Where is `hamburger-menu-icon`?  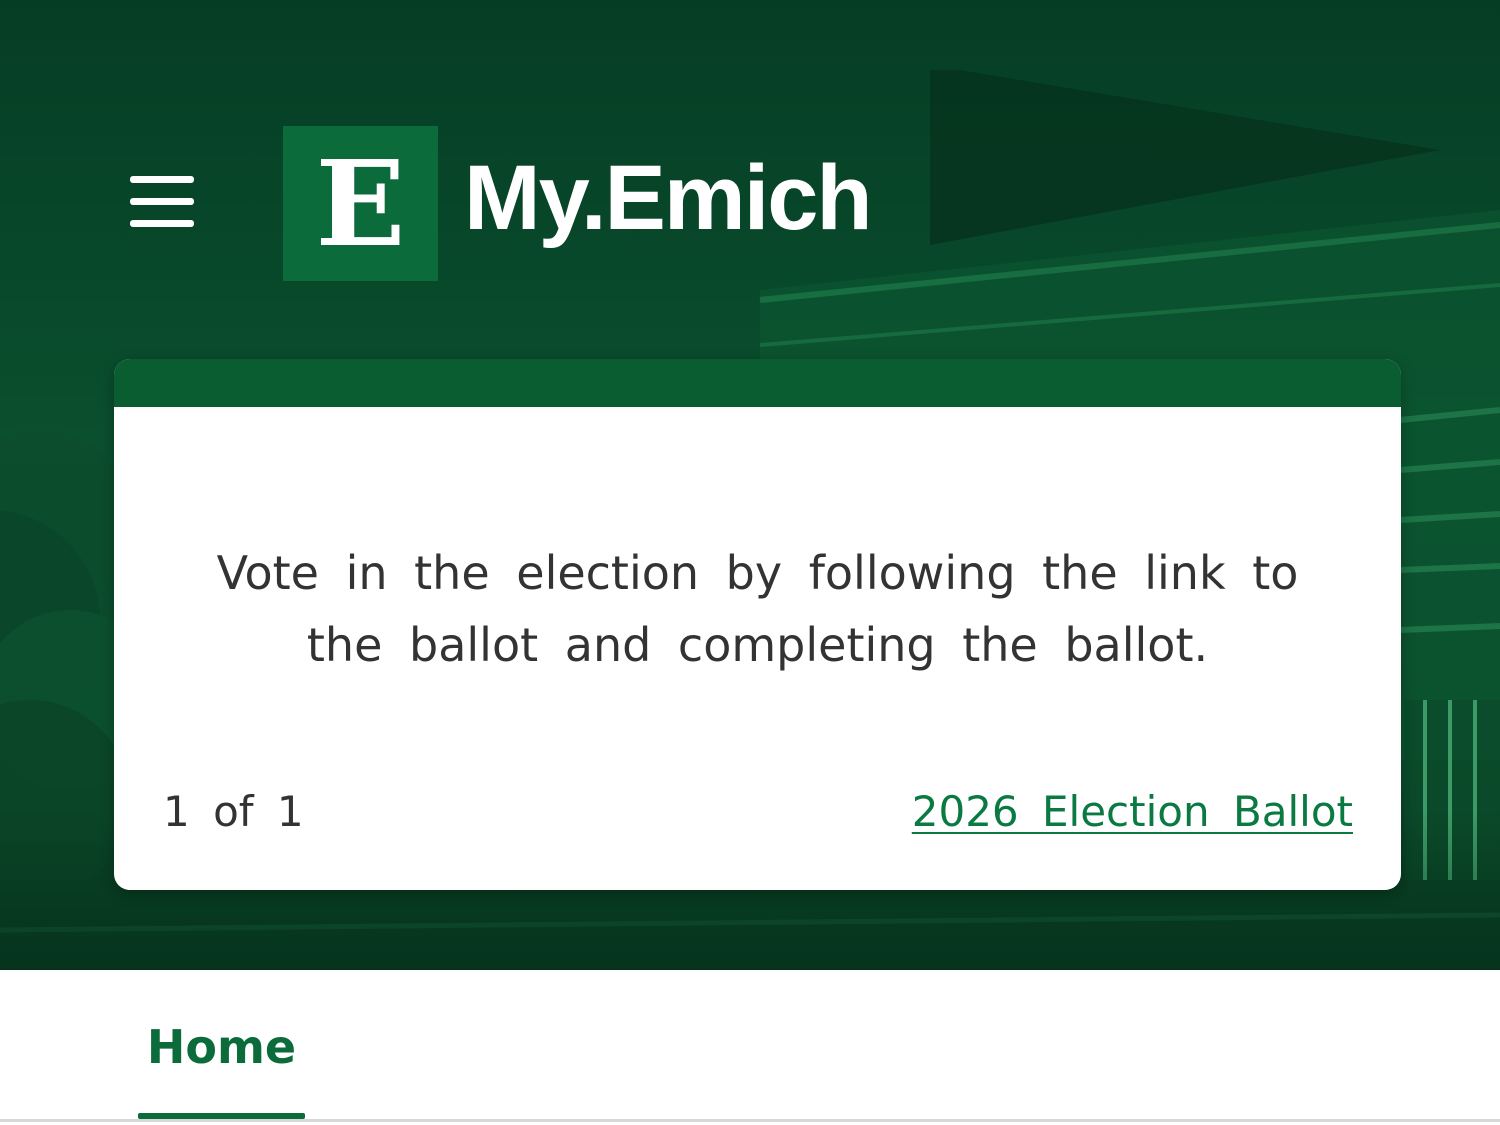 hamburger-menu-icon is located at coordinates (162, 202).